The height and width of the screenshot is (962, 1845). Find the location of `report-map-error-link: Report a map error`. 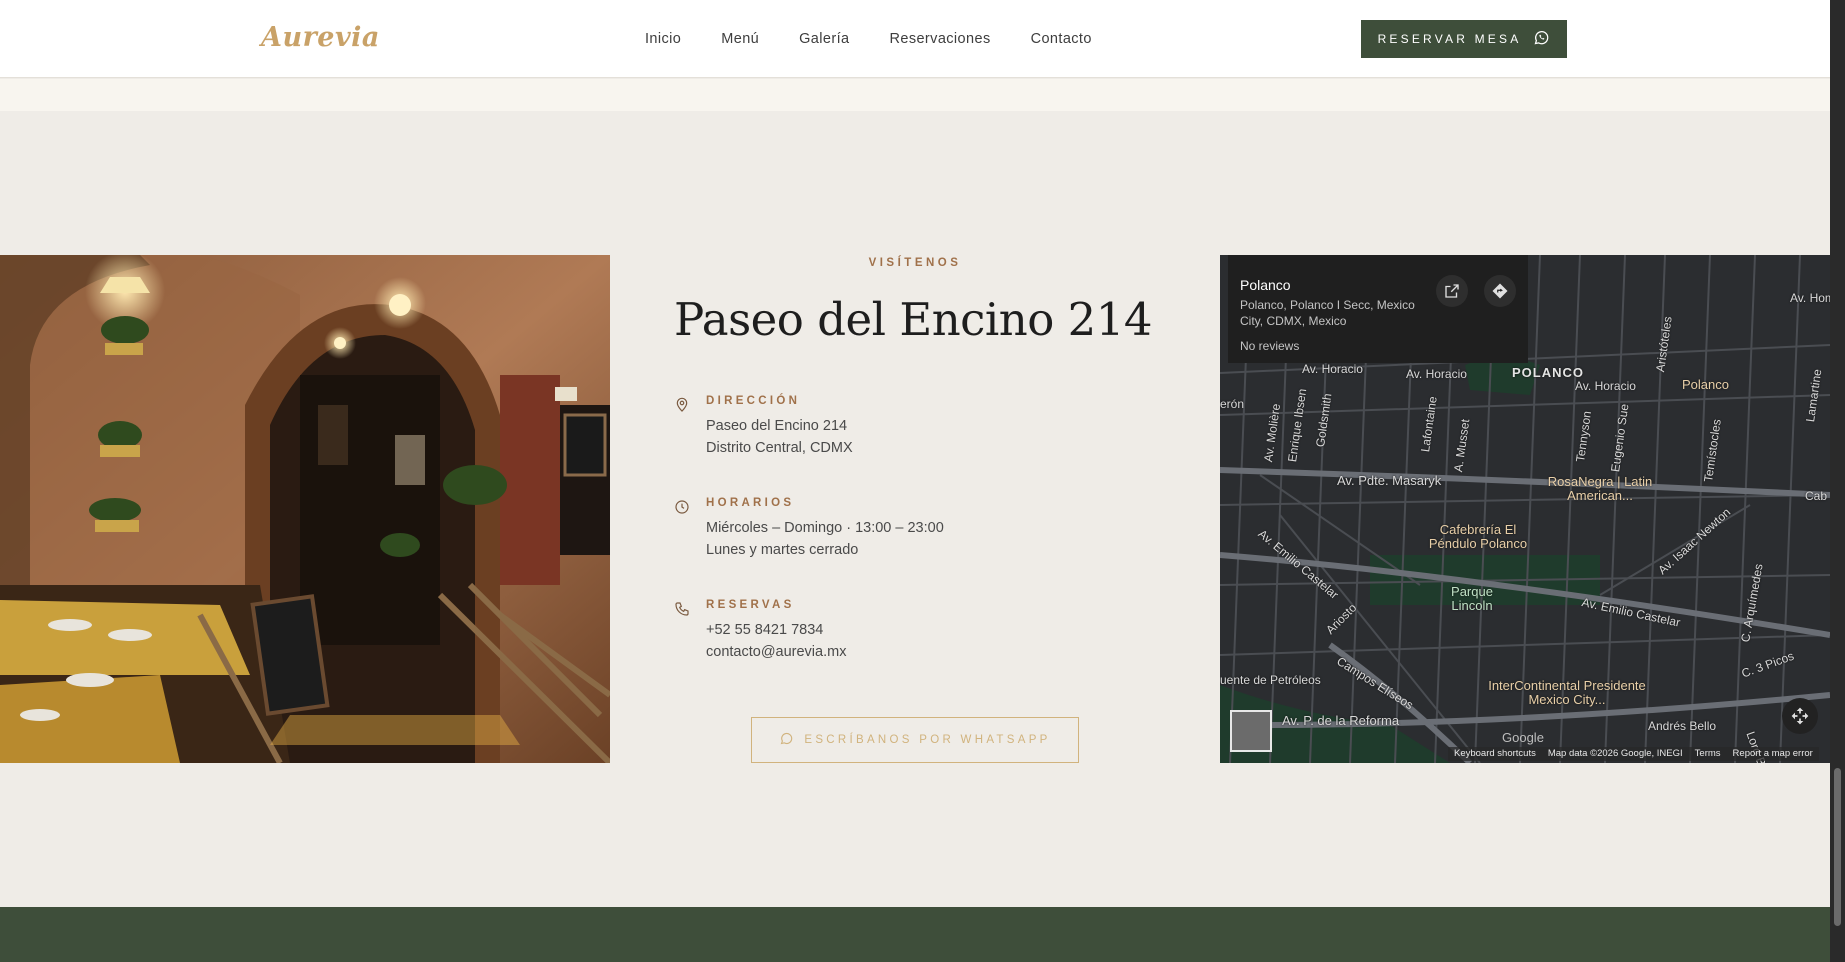

report-map-error-link: Report a map error is located at coordinates (1773, 754).